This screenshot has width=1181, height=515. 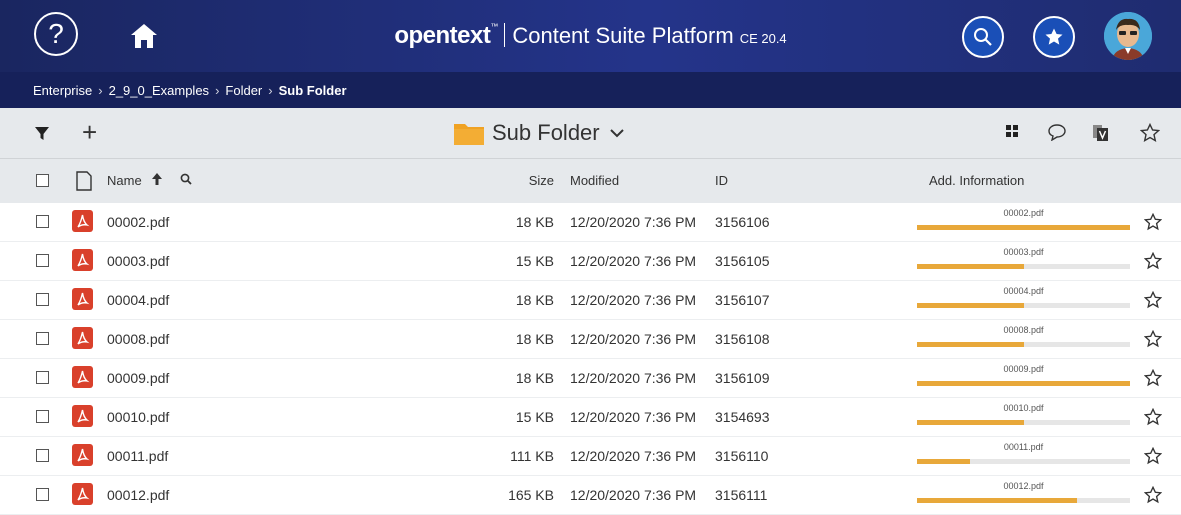 I want to click on folder-title-dropdown: Sub Folder, so click(x=539, y=133).